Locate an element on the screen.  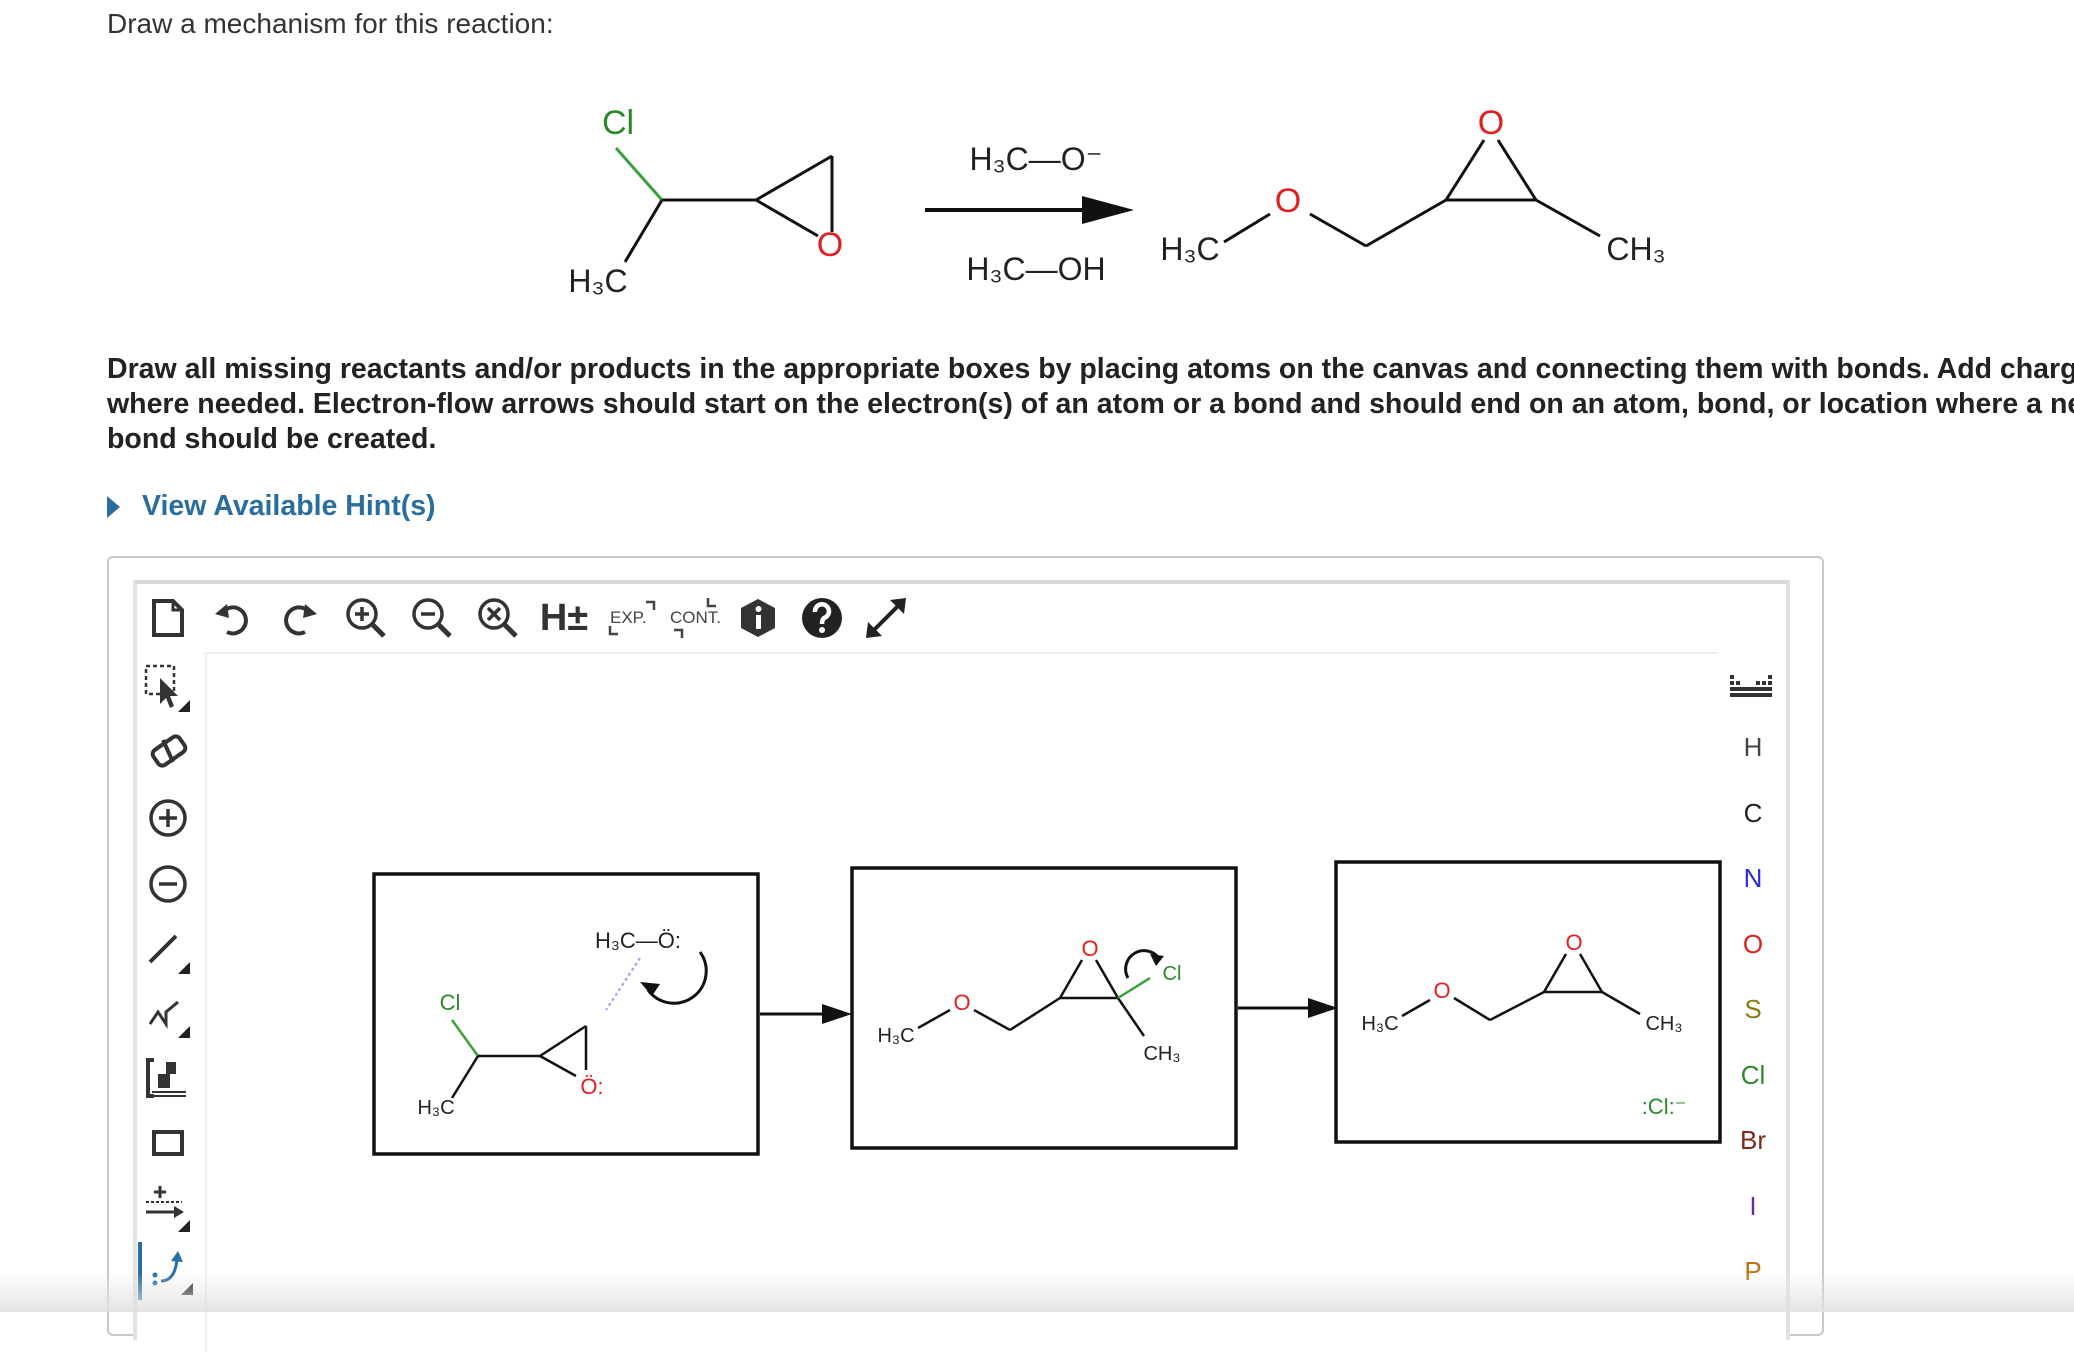
reactant-cl-label: Cl is located at coordinates (618, 123).